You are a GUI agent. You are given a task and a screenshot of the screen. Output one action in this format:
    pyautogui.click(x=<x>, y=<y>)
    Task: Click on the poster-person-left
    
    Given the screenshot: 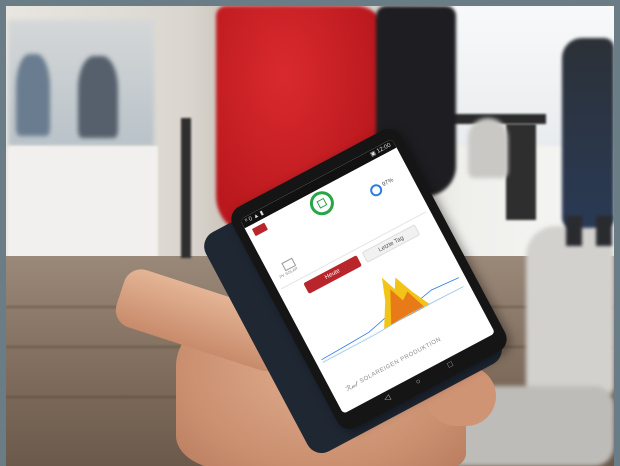 What is the action you would take?
    pyautogui.click(x=33, y=95)
    